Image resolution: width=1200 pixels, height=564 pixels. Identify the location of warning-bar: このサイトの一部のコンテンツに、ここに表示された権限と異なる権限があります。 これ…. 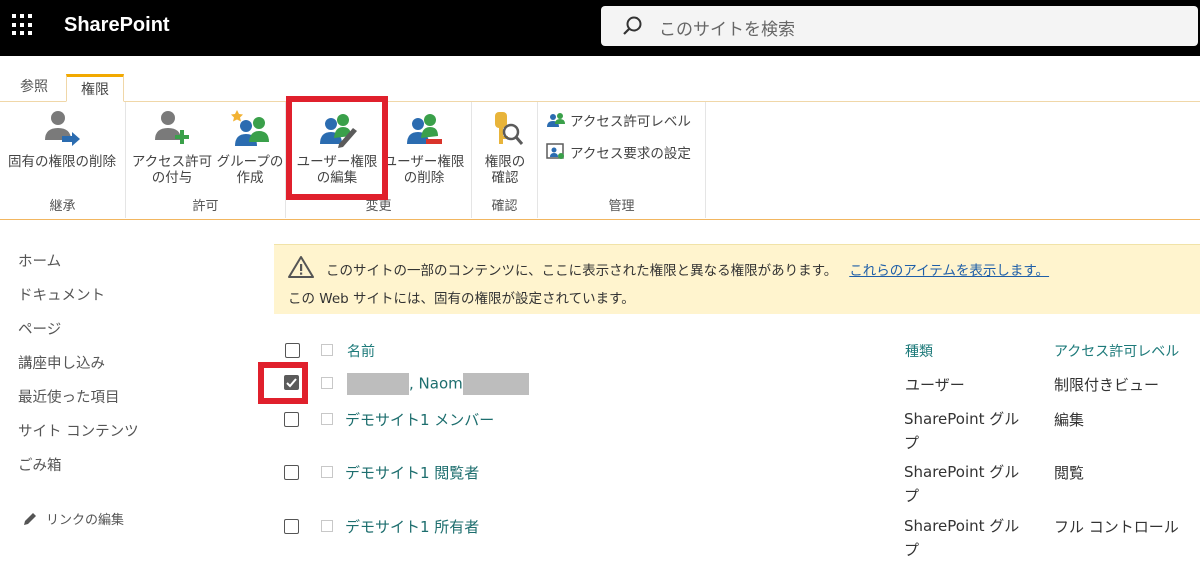
(737, 279).